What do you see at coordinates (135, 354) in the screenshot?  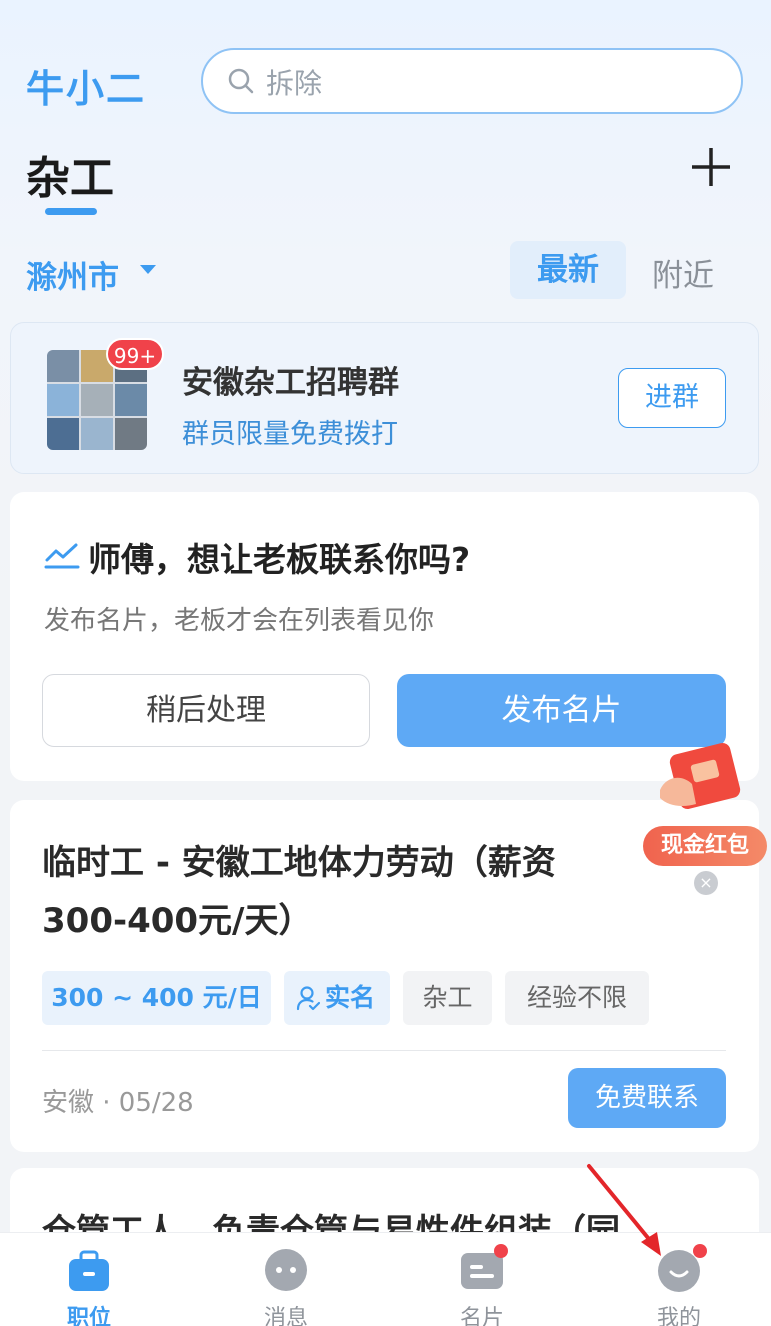 I see `unread-badge: 99+` at bounding box center [135, 354].